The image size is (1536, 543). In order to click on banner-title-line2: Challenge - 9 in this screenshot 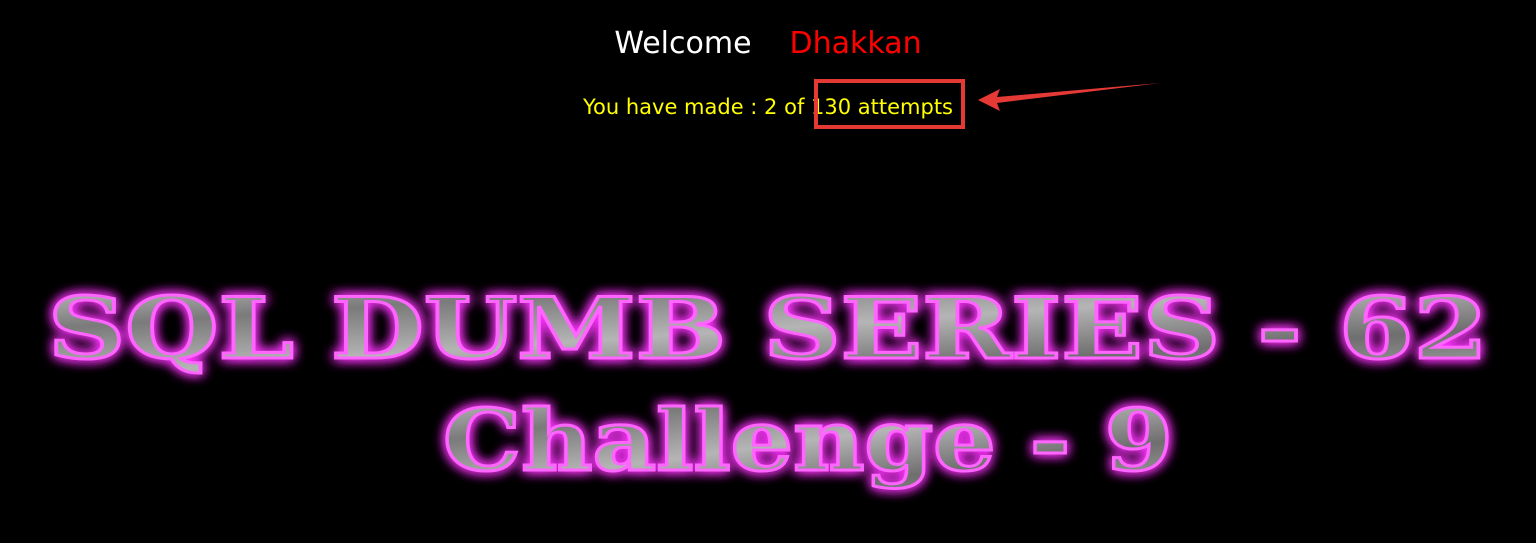, I will do `click(808, 440)`.